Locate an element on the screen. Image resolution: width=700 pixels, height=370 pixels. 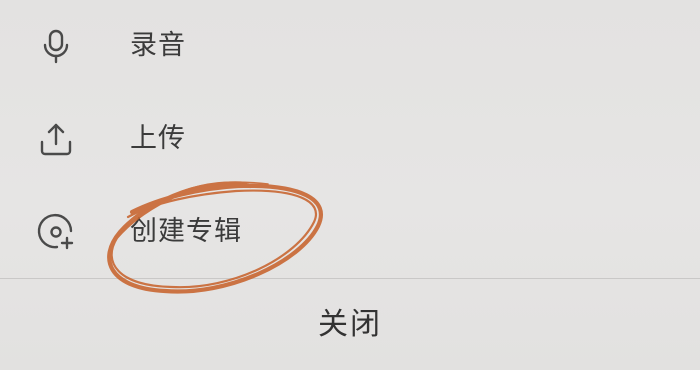
upload-icon is located at coordinates (56, 139).